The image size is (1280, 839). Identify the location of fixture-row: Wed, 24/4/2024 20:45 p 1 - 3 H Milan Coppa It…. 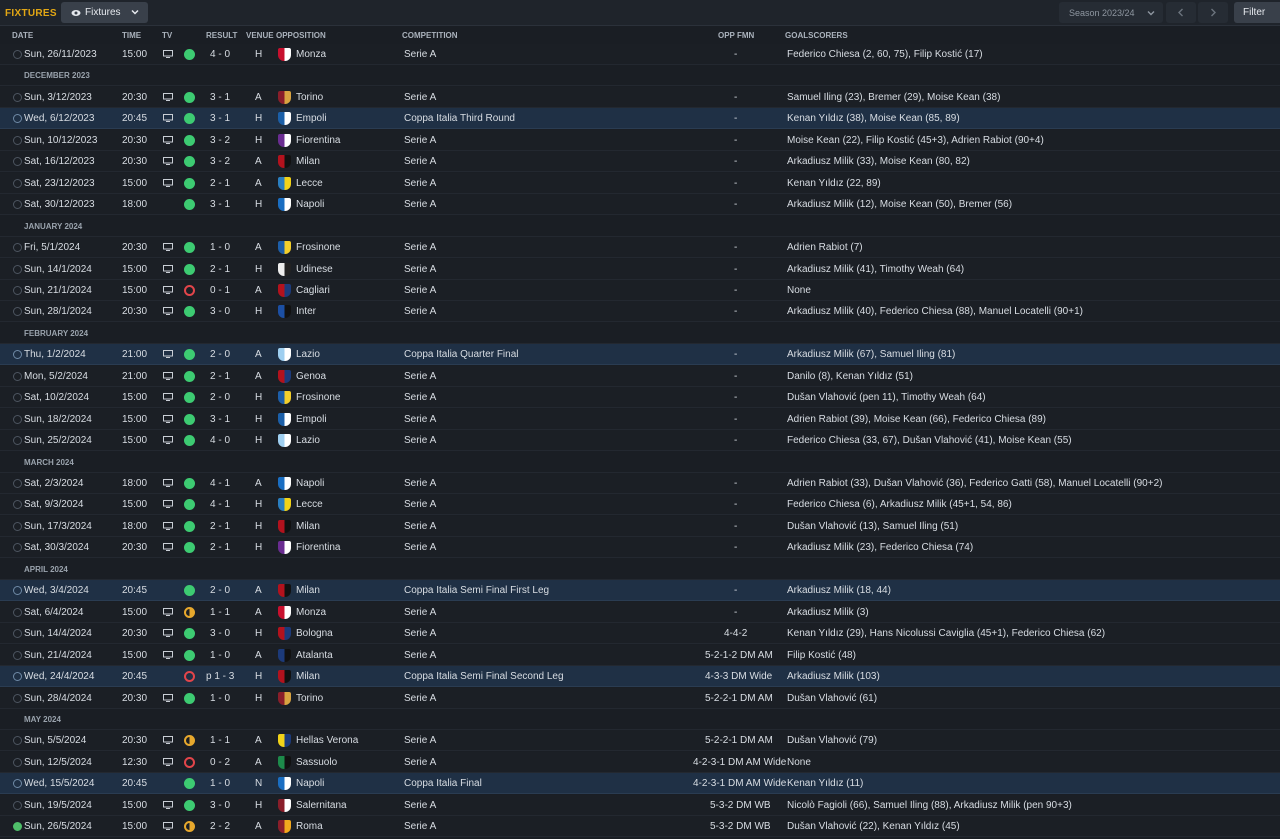
(640, 676).